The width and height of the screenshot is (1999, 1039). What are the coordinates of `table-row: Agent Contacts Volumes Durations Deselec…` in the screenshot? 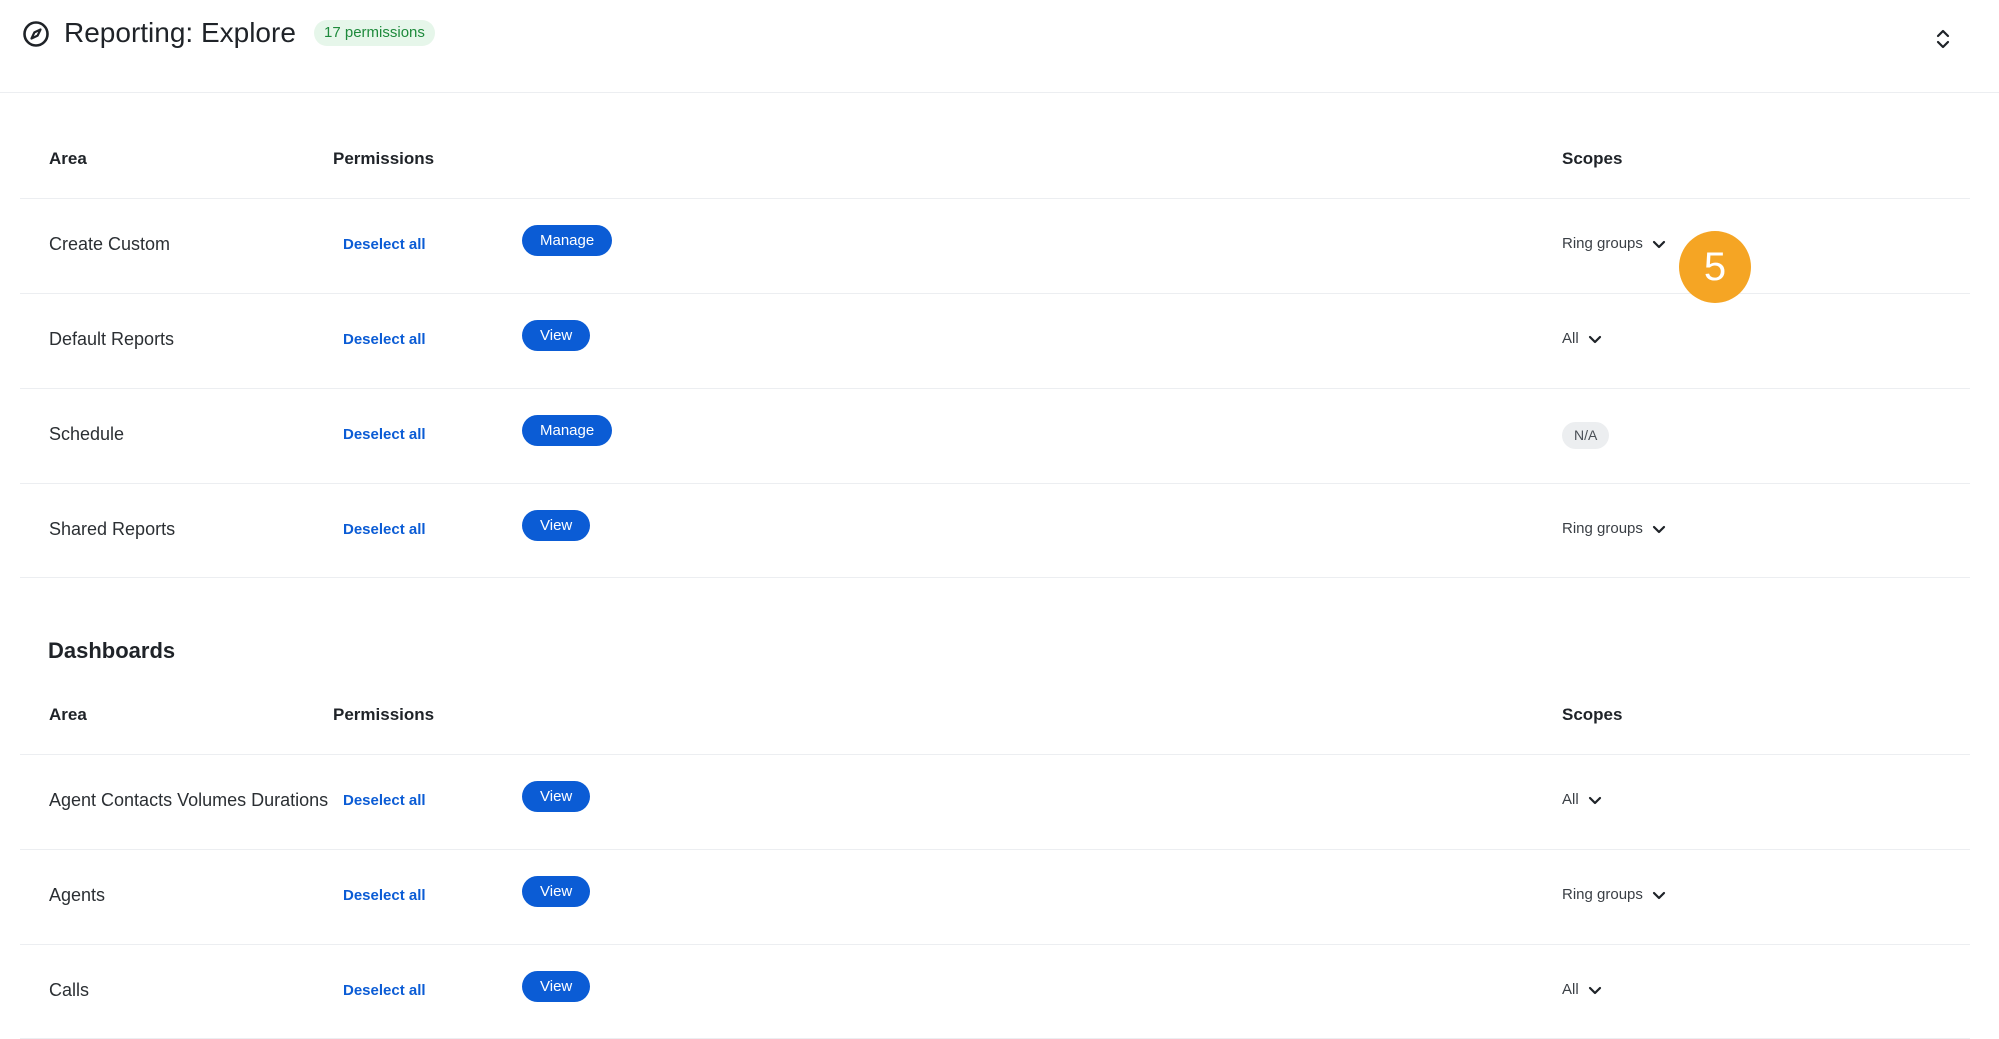 It's located at (995, 801).